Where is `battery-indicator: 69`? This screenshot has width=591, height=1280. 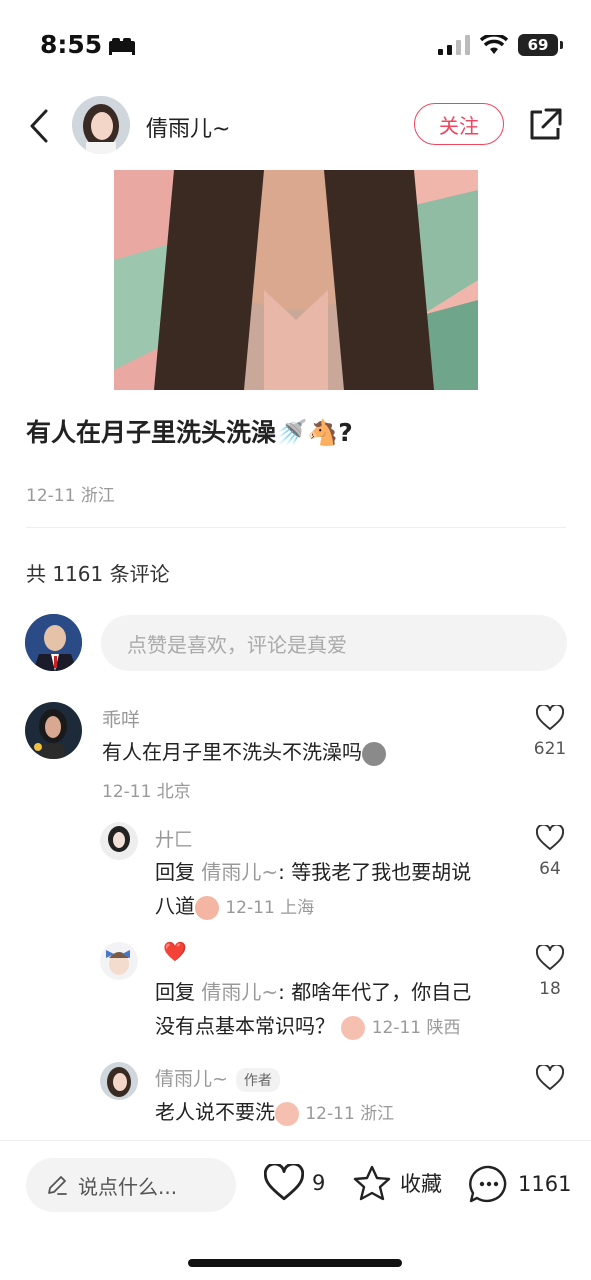 battery-indicator: 69 is located at coordinates (538, 45).